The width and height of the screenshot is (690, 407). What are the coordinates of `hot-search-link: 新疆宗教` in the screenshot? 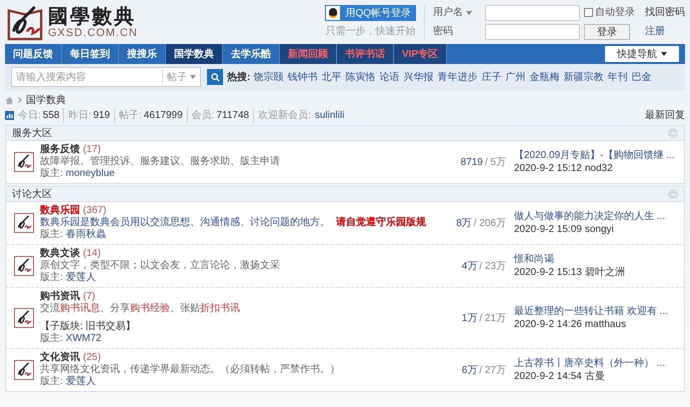 It's located at (583, 77).